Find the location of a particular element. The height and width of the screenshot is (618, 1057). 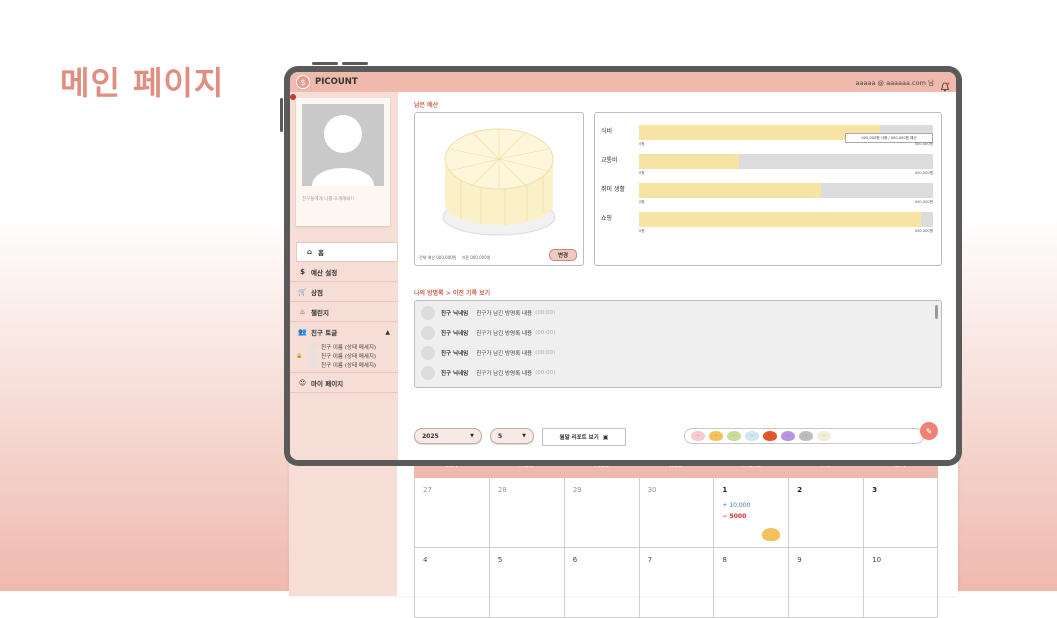

calendar-day-cell: 2 is located at coordinates (826, 513).